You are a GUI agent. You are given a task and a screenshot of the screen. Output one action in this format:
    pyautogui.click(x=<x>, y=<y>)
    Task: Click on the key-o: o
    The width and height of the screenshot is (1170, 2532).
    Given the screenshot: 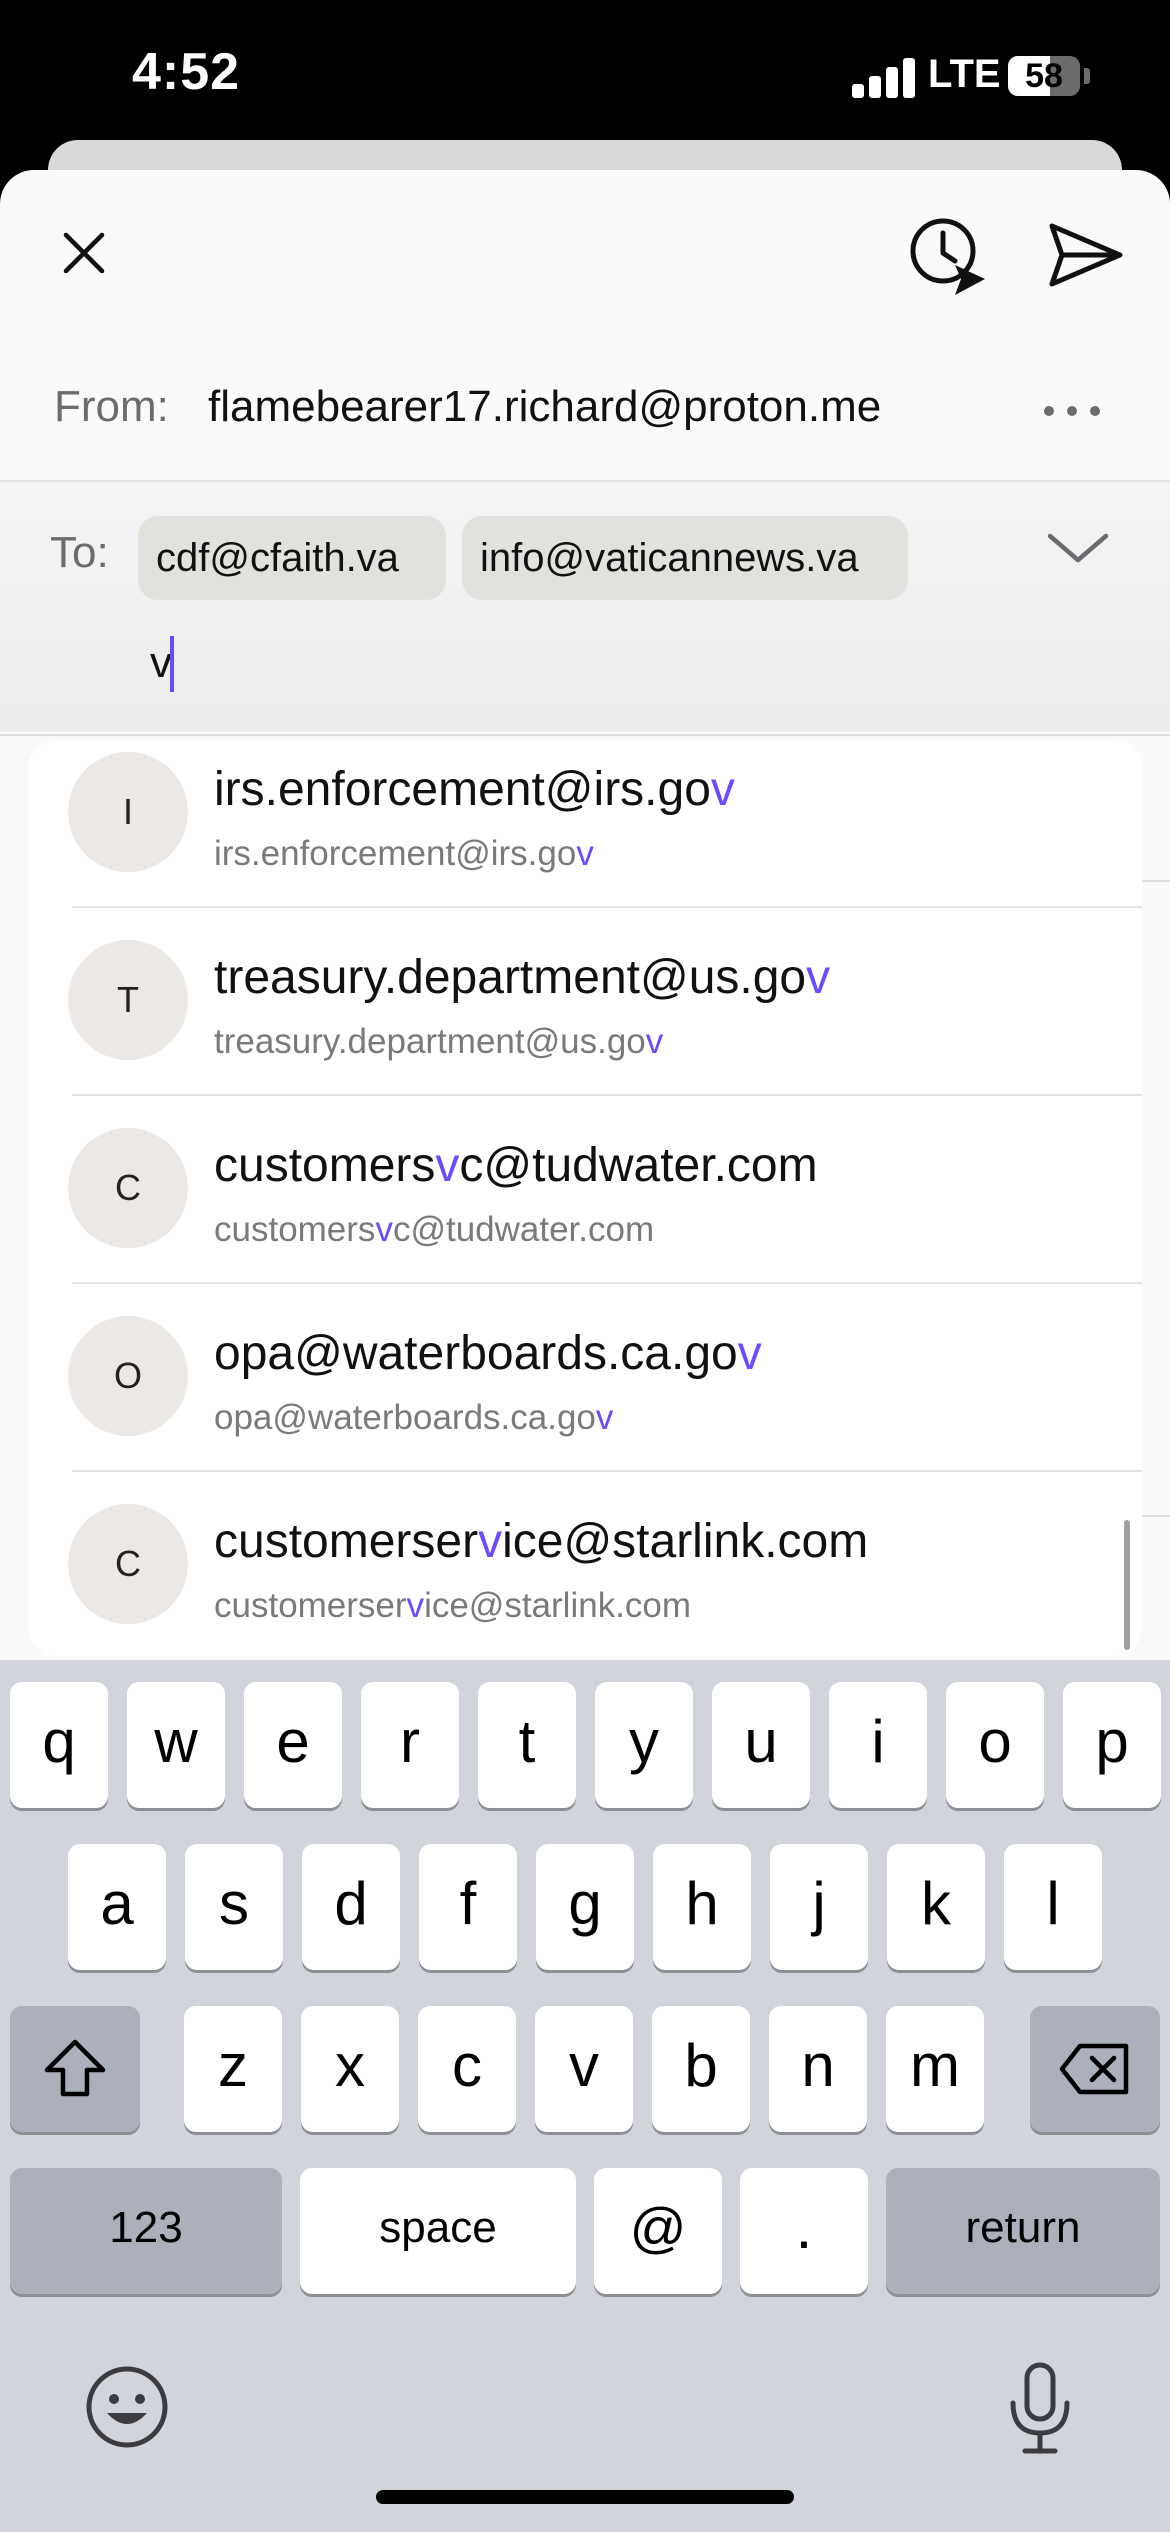 What is the action you would take?
    pyautogui.click(x=995, y=1745)
    